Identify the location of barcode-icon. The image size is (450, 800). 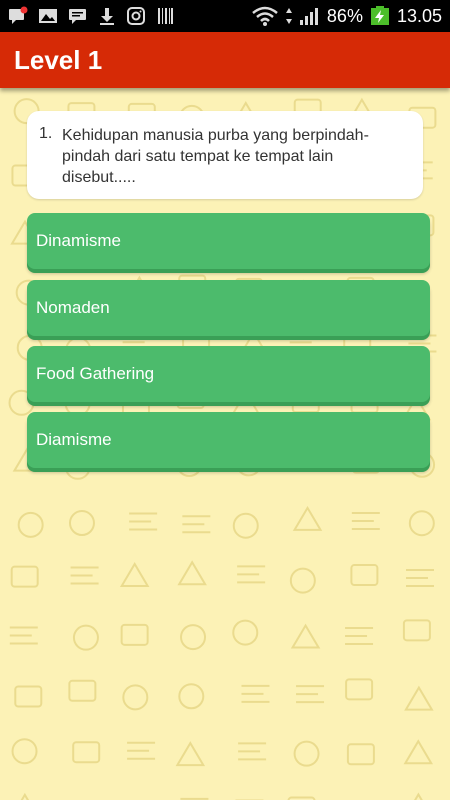
(165, 16).